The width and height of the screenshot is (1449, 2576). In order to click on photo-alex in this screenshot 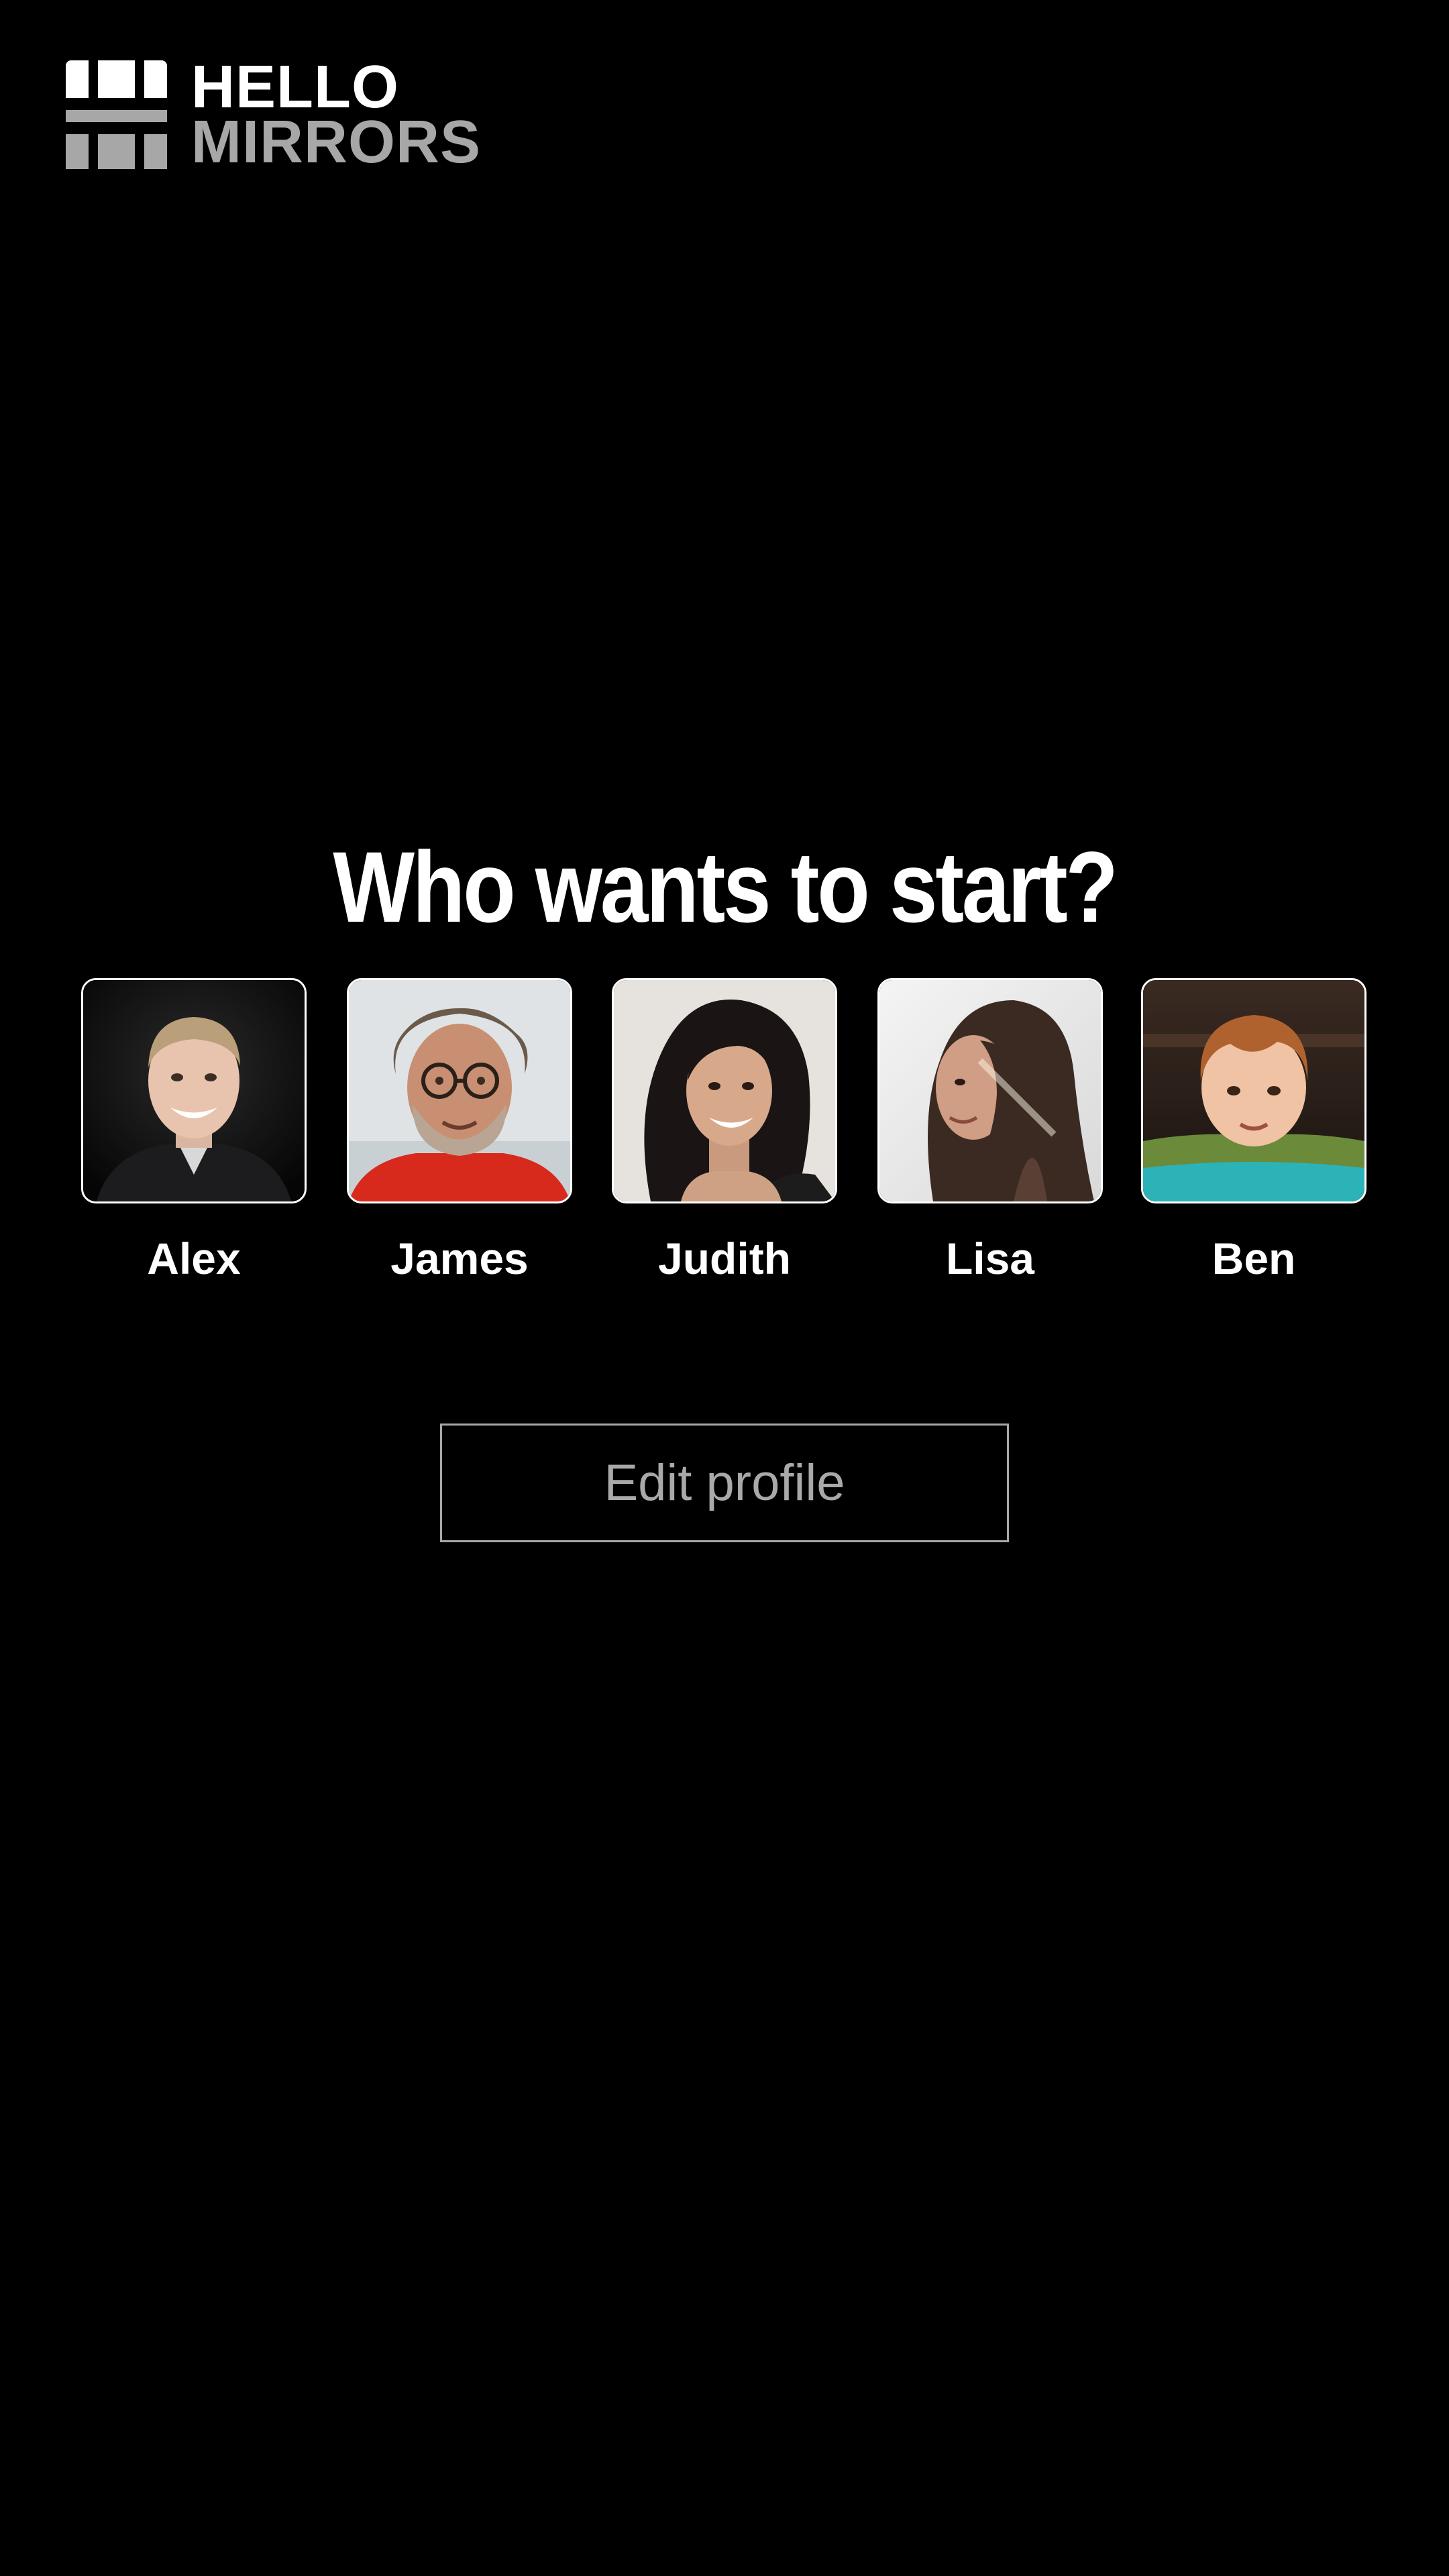, I will do `click(194, 1090)`.